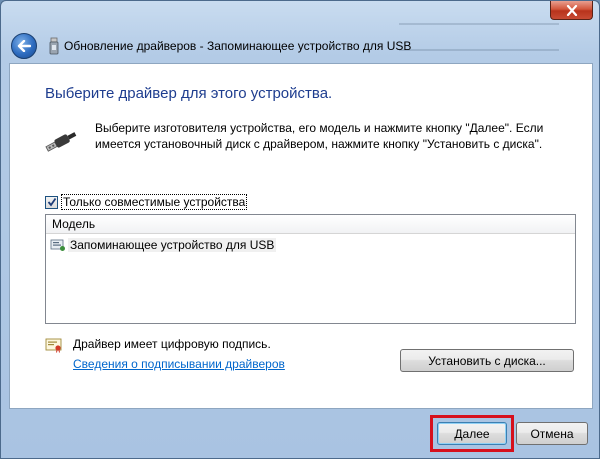 This screenshot has width=600, height=459. Describe the element at coordinates (310, 224) in the screenshot. I see `model-column-header: Модель` at that location.